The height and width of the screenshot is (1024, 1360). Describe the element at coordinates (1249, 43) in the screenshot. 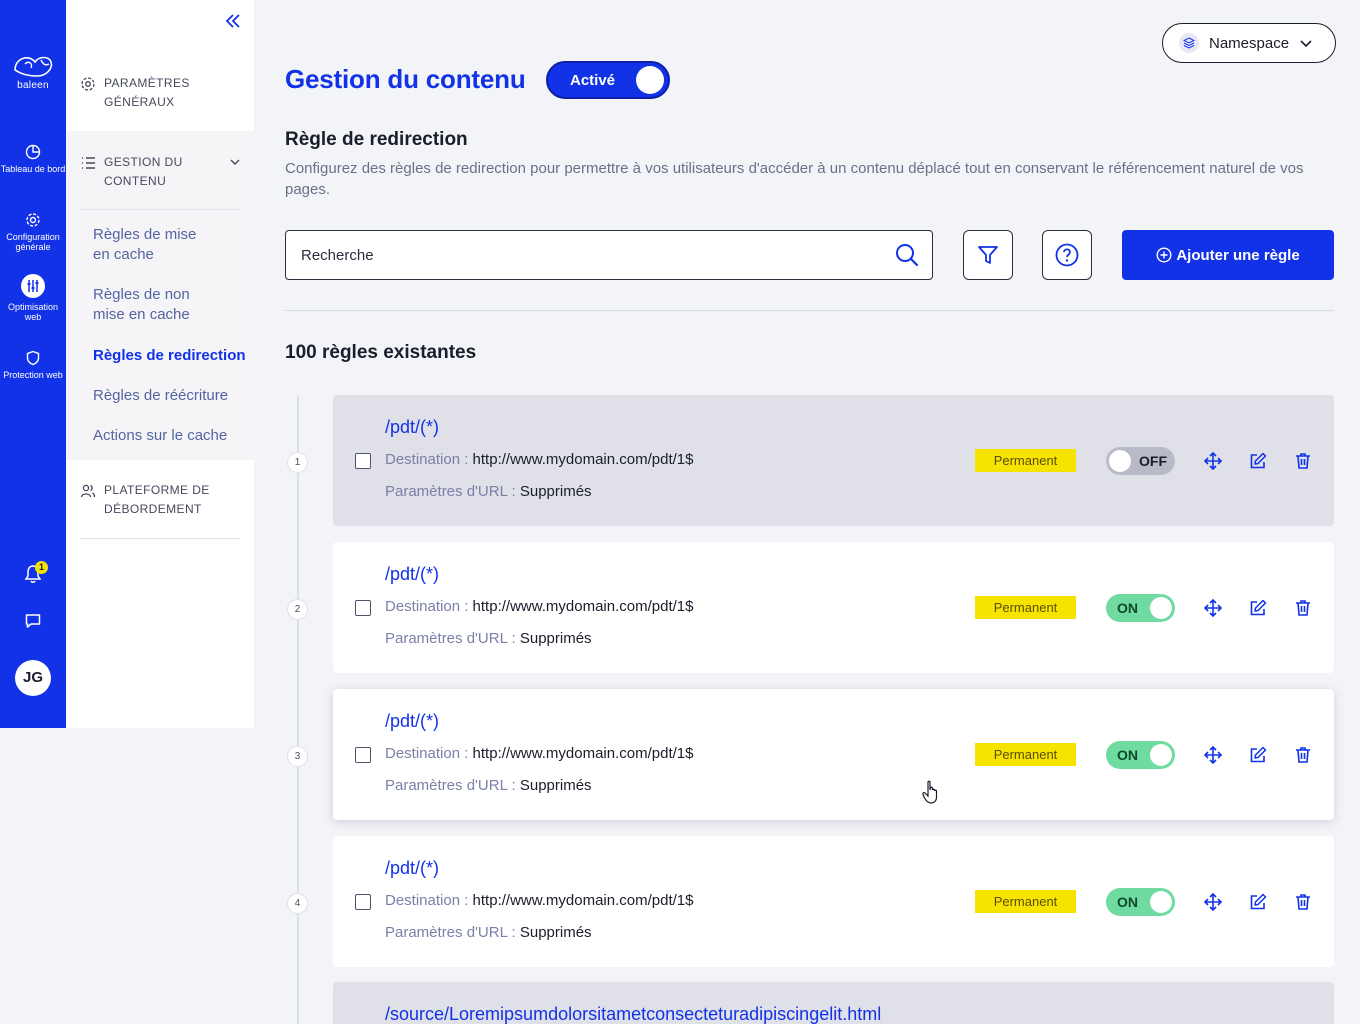

I see `namespace-dropdown: Namespace` at that location.